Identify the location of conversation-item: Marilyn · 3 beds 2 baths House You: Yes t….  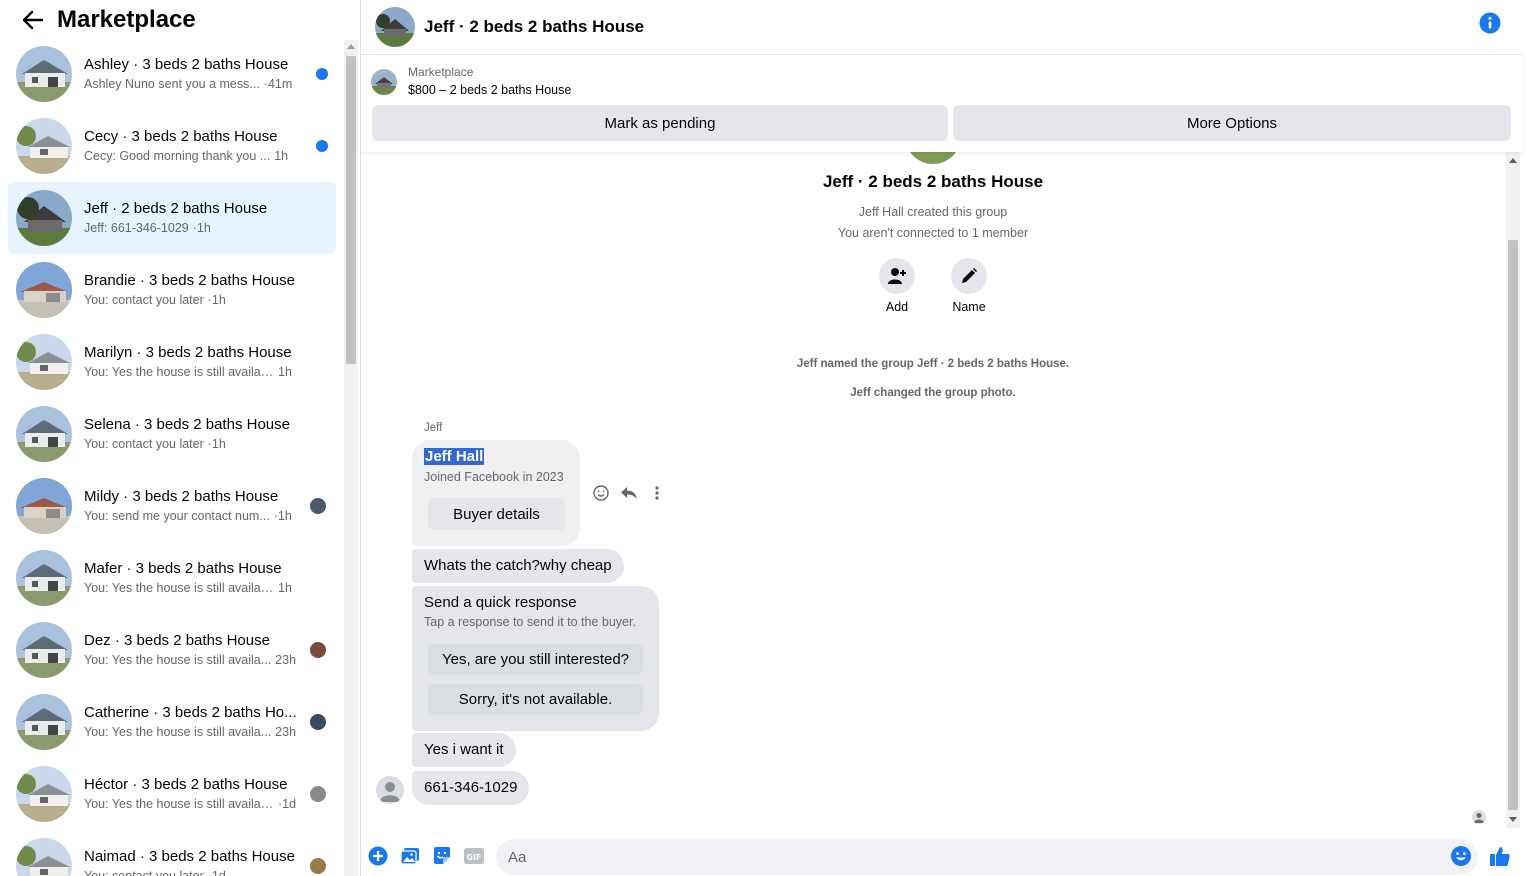
(172, 362).